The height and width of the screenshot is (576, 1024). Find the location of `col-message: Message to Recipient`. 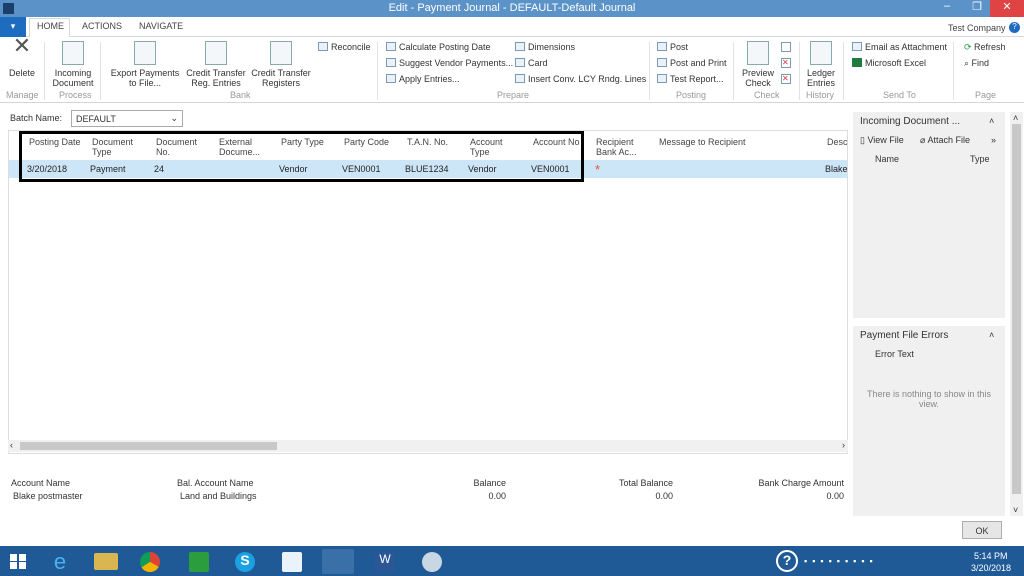

col-message: Message to Recipient is located at coordinates (702, 142).